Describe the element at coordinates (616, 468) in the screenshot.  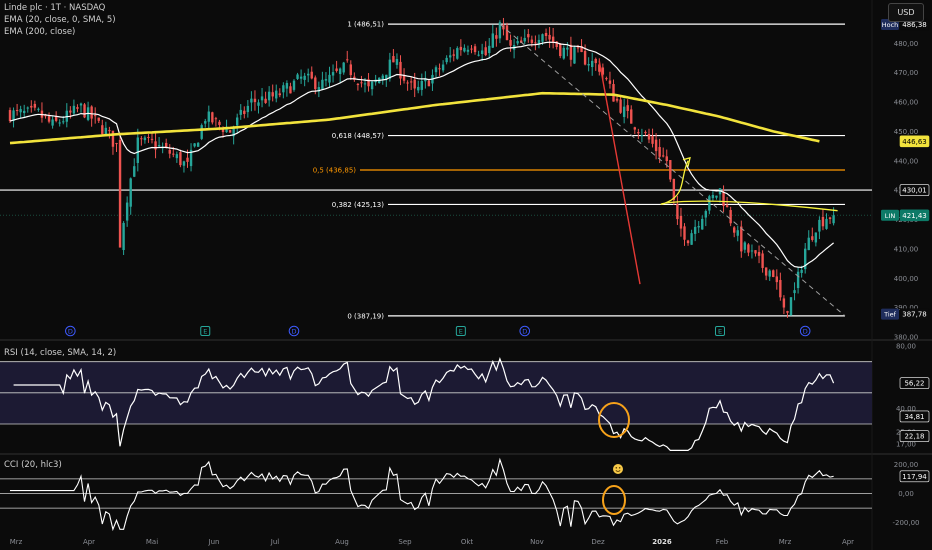
I see `smiley-eye-left` at that location.